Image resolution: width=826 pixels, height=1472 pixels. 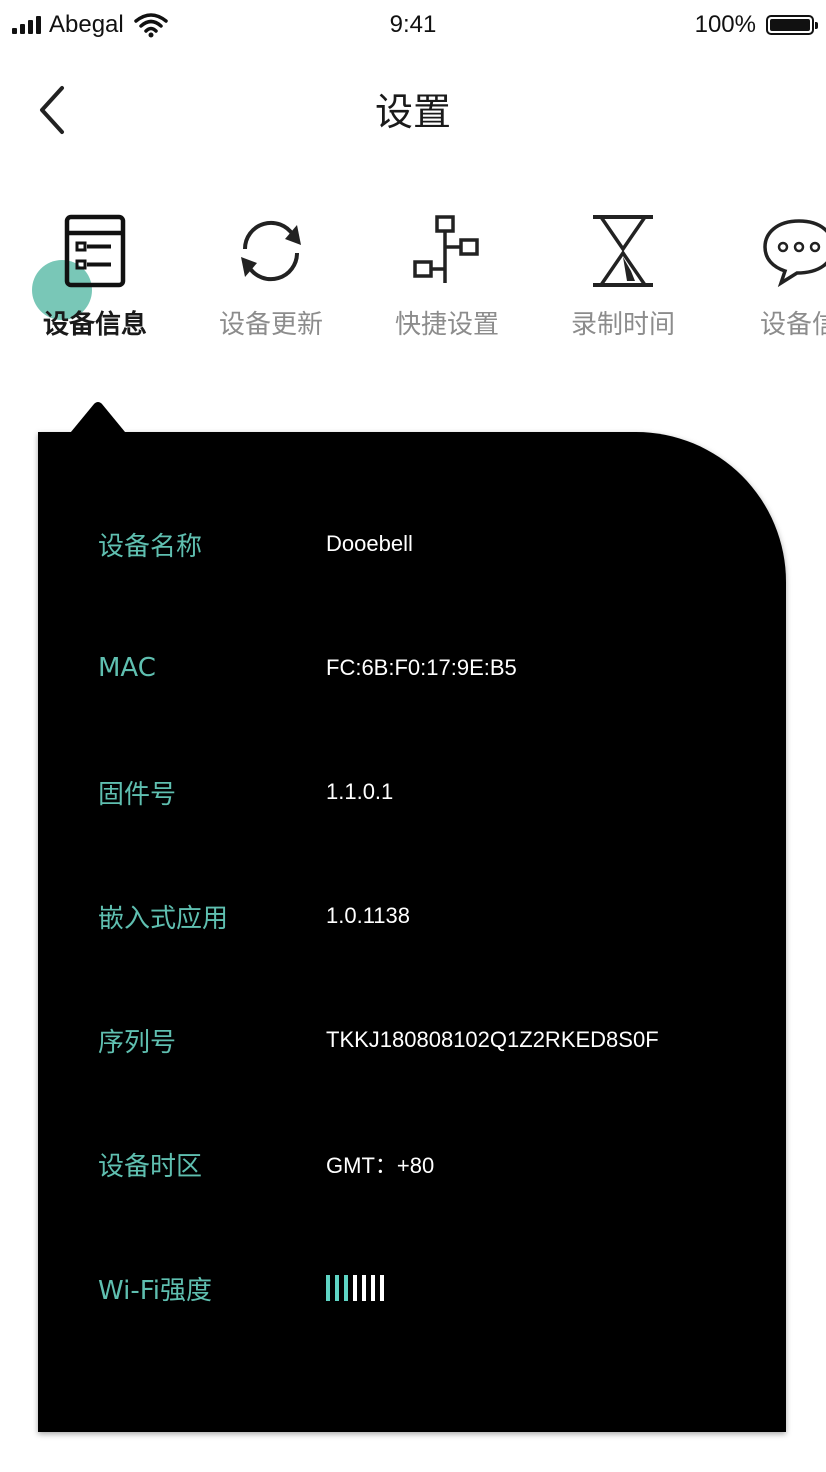 I want to click on hourglass-icon, so click(x=623, y=251).